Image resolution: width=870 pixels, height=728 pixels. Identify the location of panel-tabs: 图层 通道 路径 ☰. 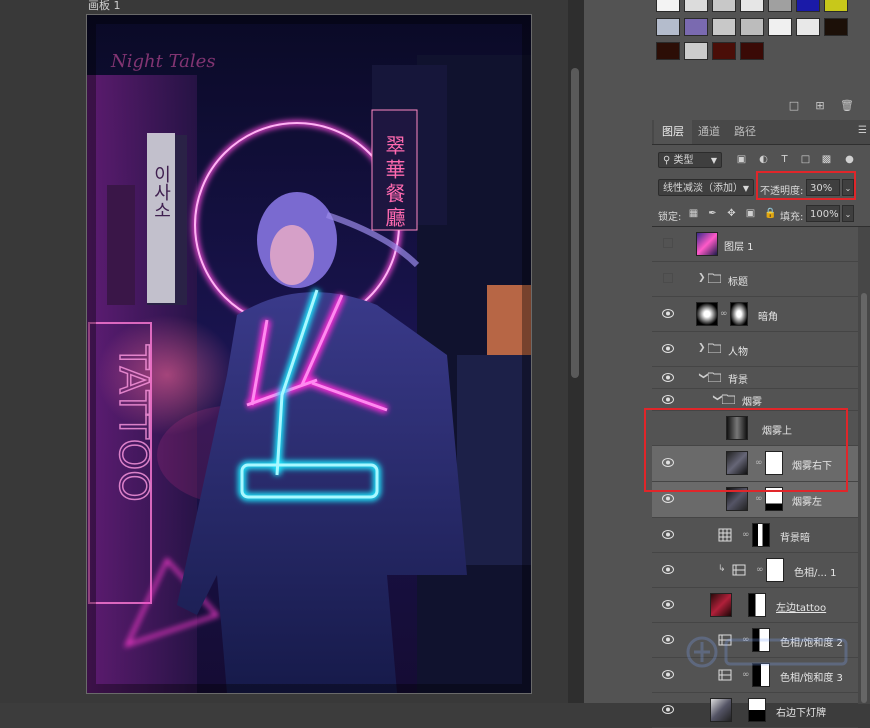
(761, 132).